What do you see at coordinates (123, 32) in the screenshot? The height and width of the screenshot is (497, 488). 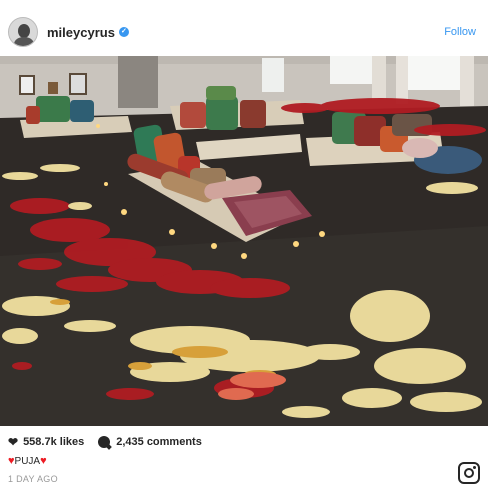 I see `verified-badge-icon: ✓` at bounding box center [123, 32].